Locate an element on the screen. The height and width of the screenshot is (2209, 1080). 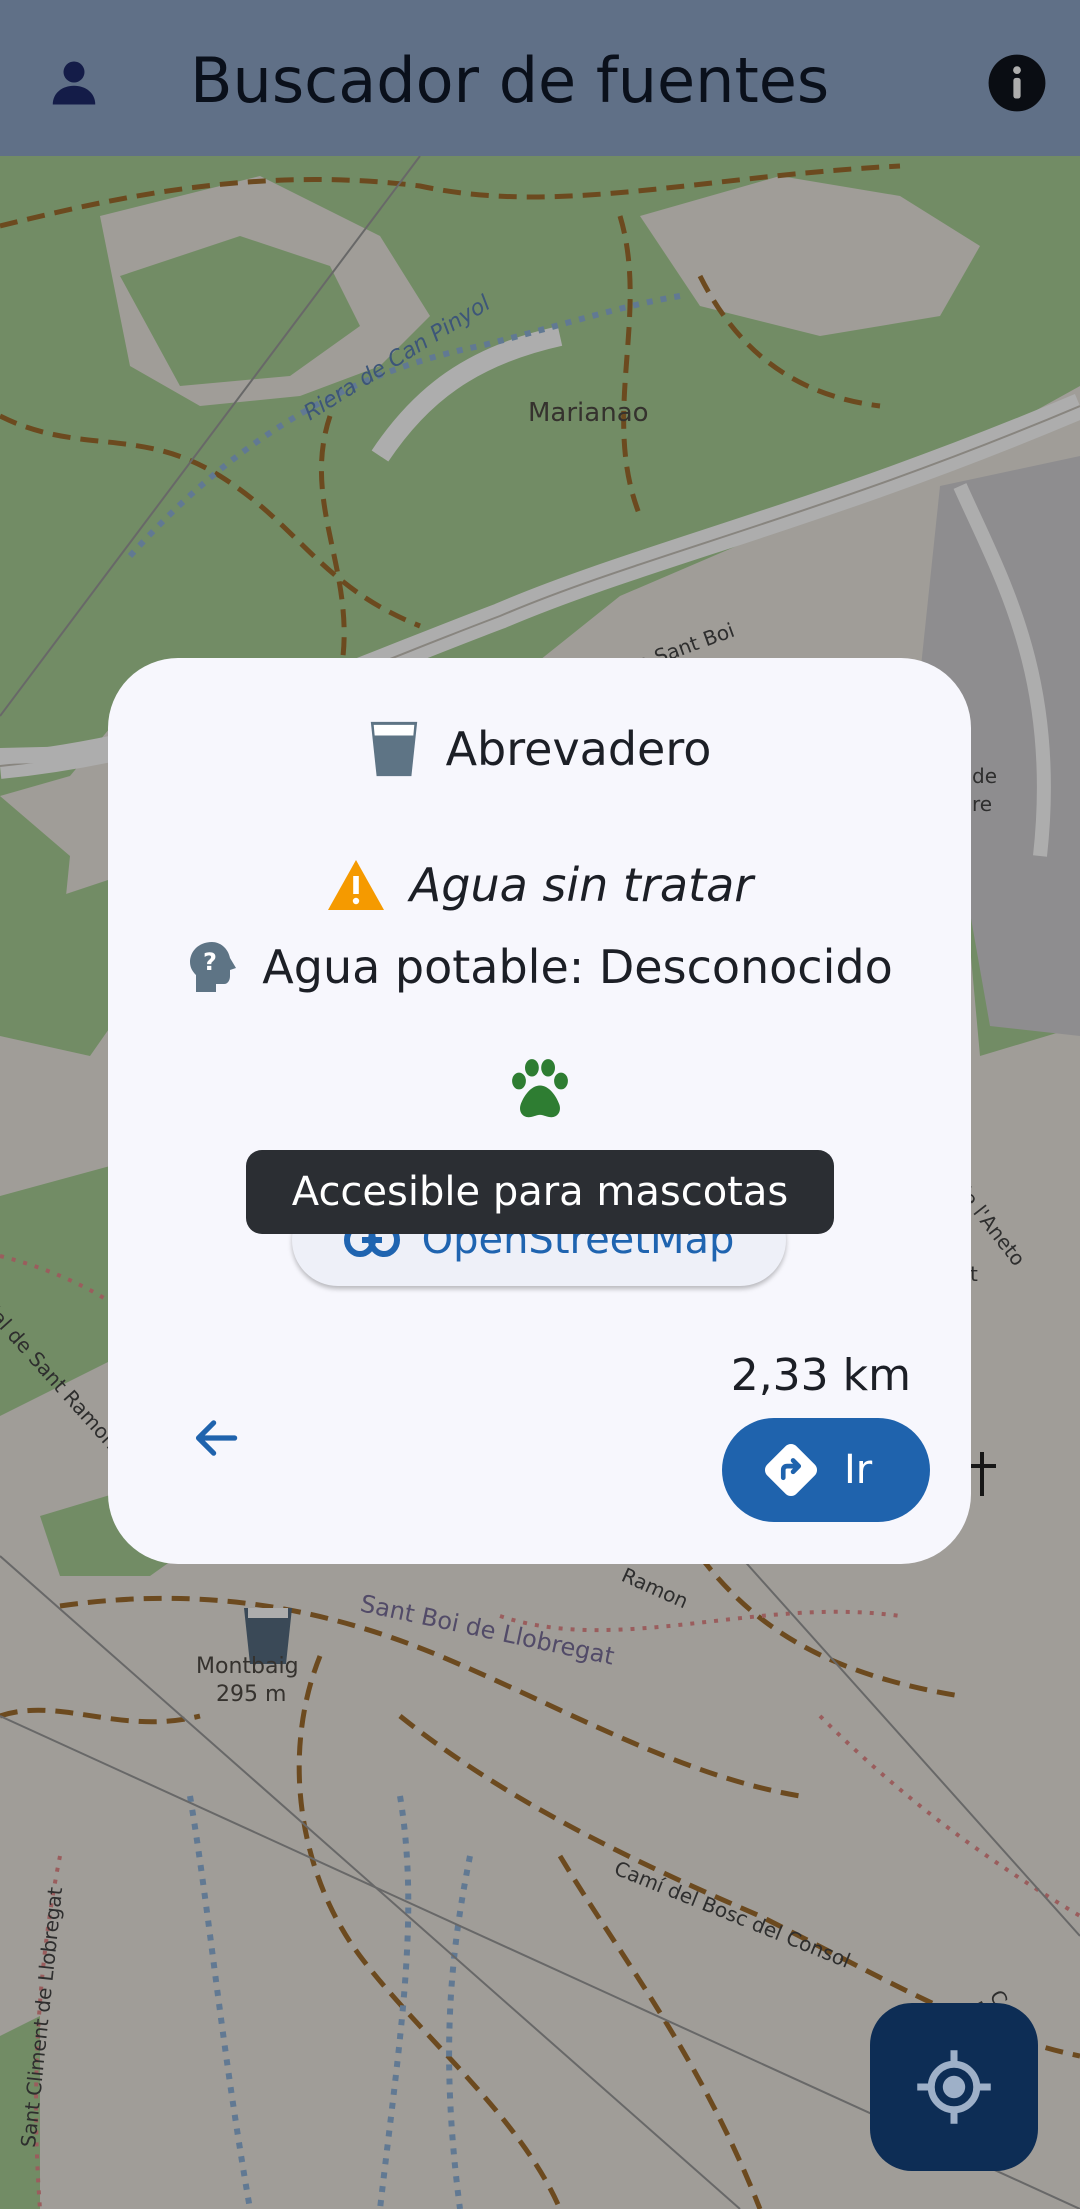
my-location-button is located at coordinates (954, 2087).